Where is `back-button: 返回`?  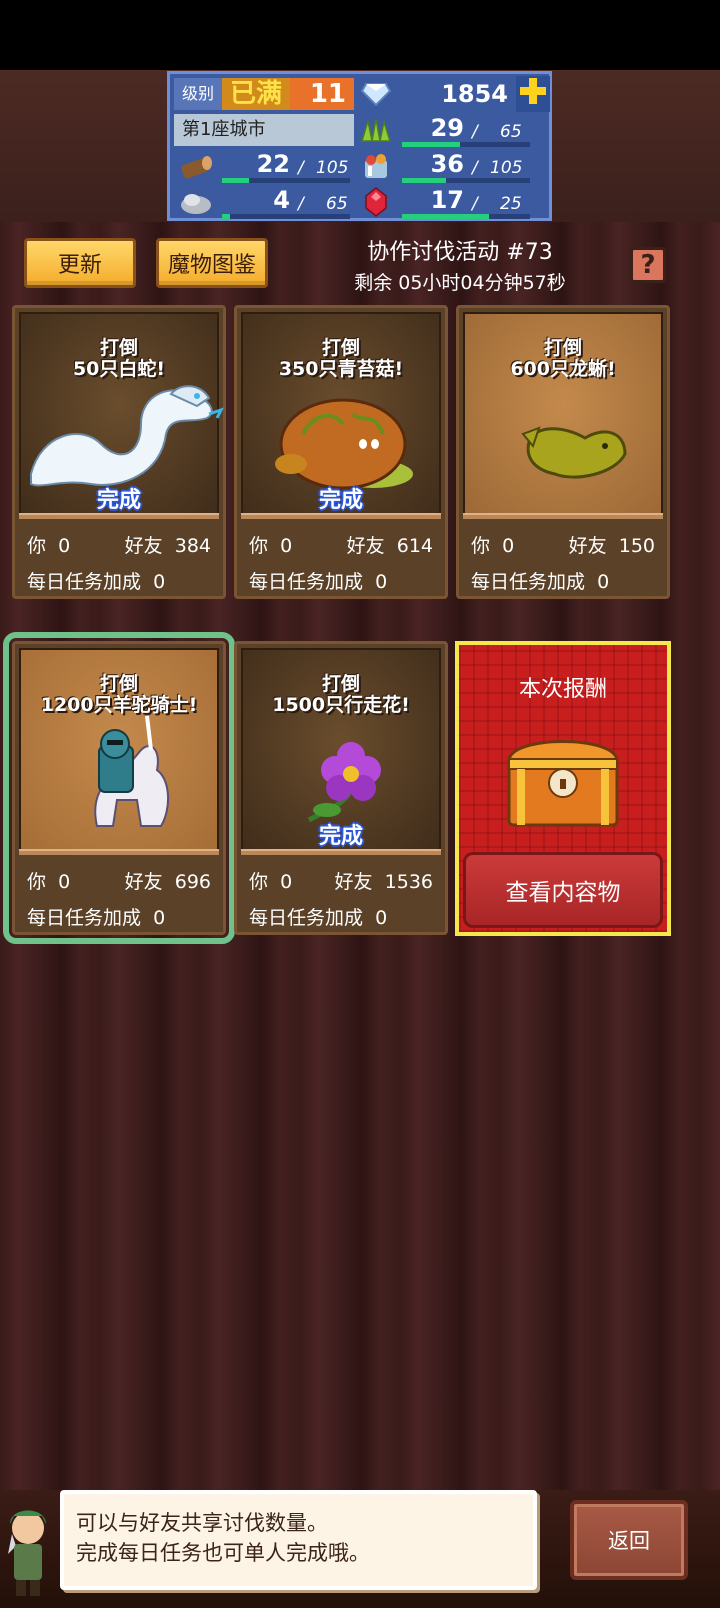
back-button: 返回 is located at coordinates (629, 1540).